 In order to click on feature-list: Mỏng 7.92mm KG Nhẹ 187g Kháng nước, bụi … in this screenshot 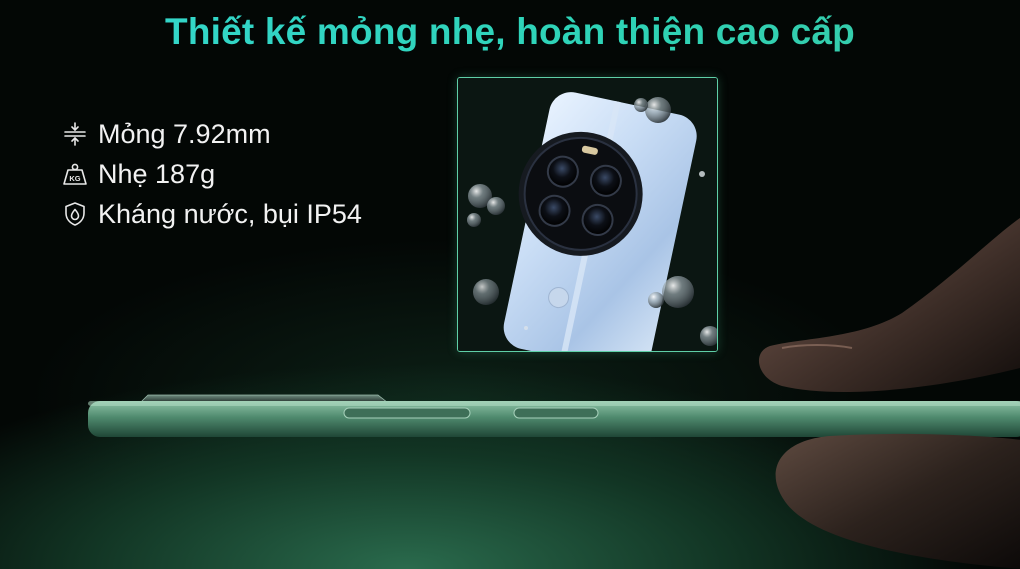, I will do `click(252, 174)`.